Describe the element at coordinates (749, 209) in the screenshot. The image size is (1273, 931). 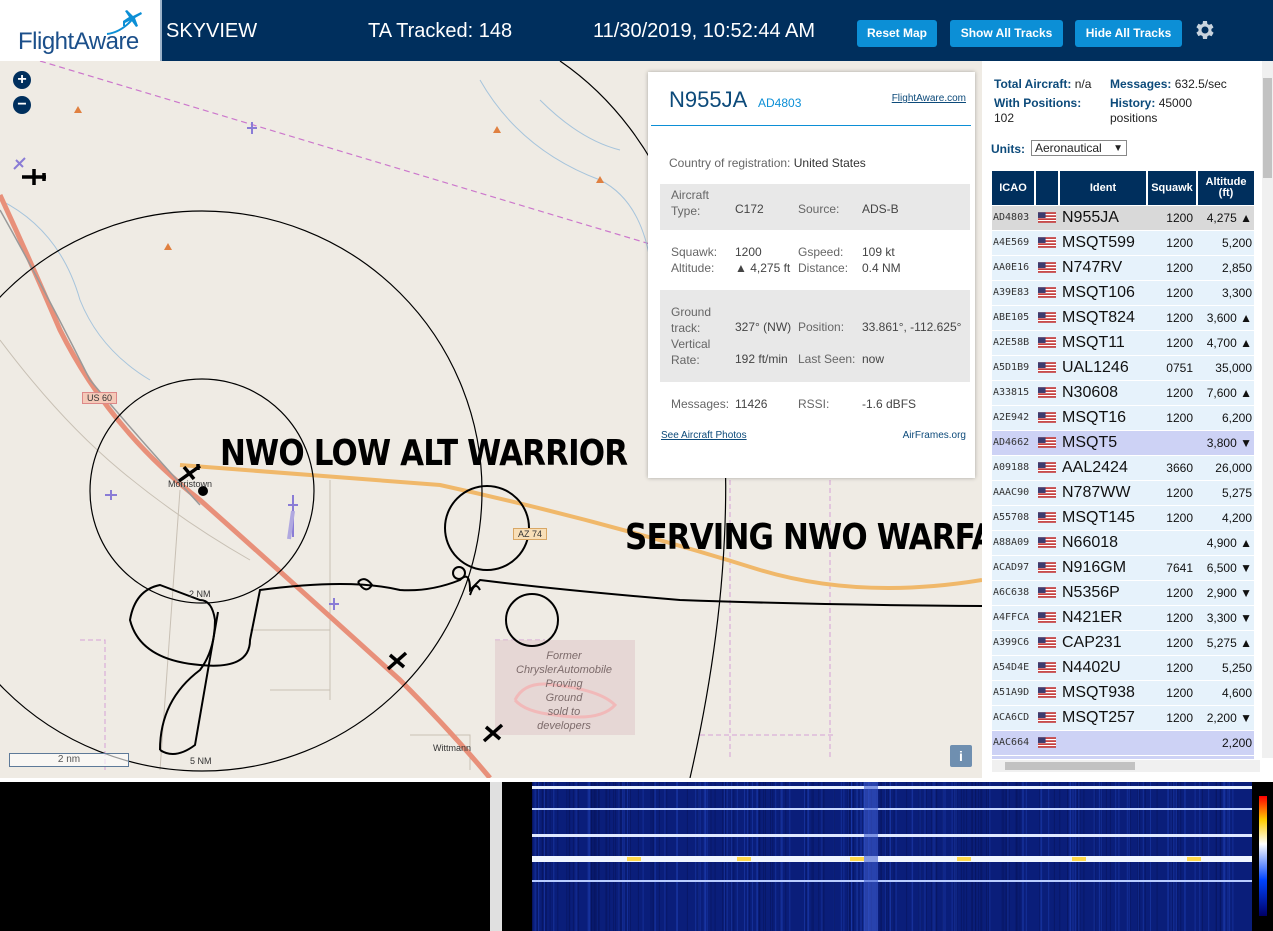
I see `aircraft-type-value: C172` at that location.